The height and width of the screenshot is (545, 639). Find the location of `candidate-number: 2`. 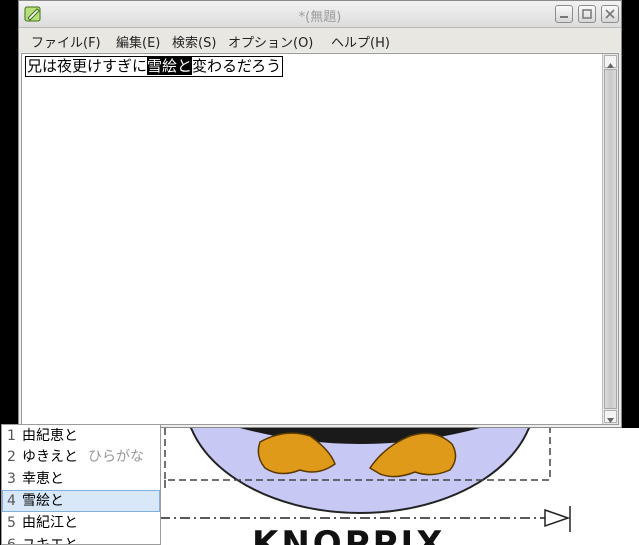

candidate-number: 2 is located at coordinates (11, 457).